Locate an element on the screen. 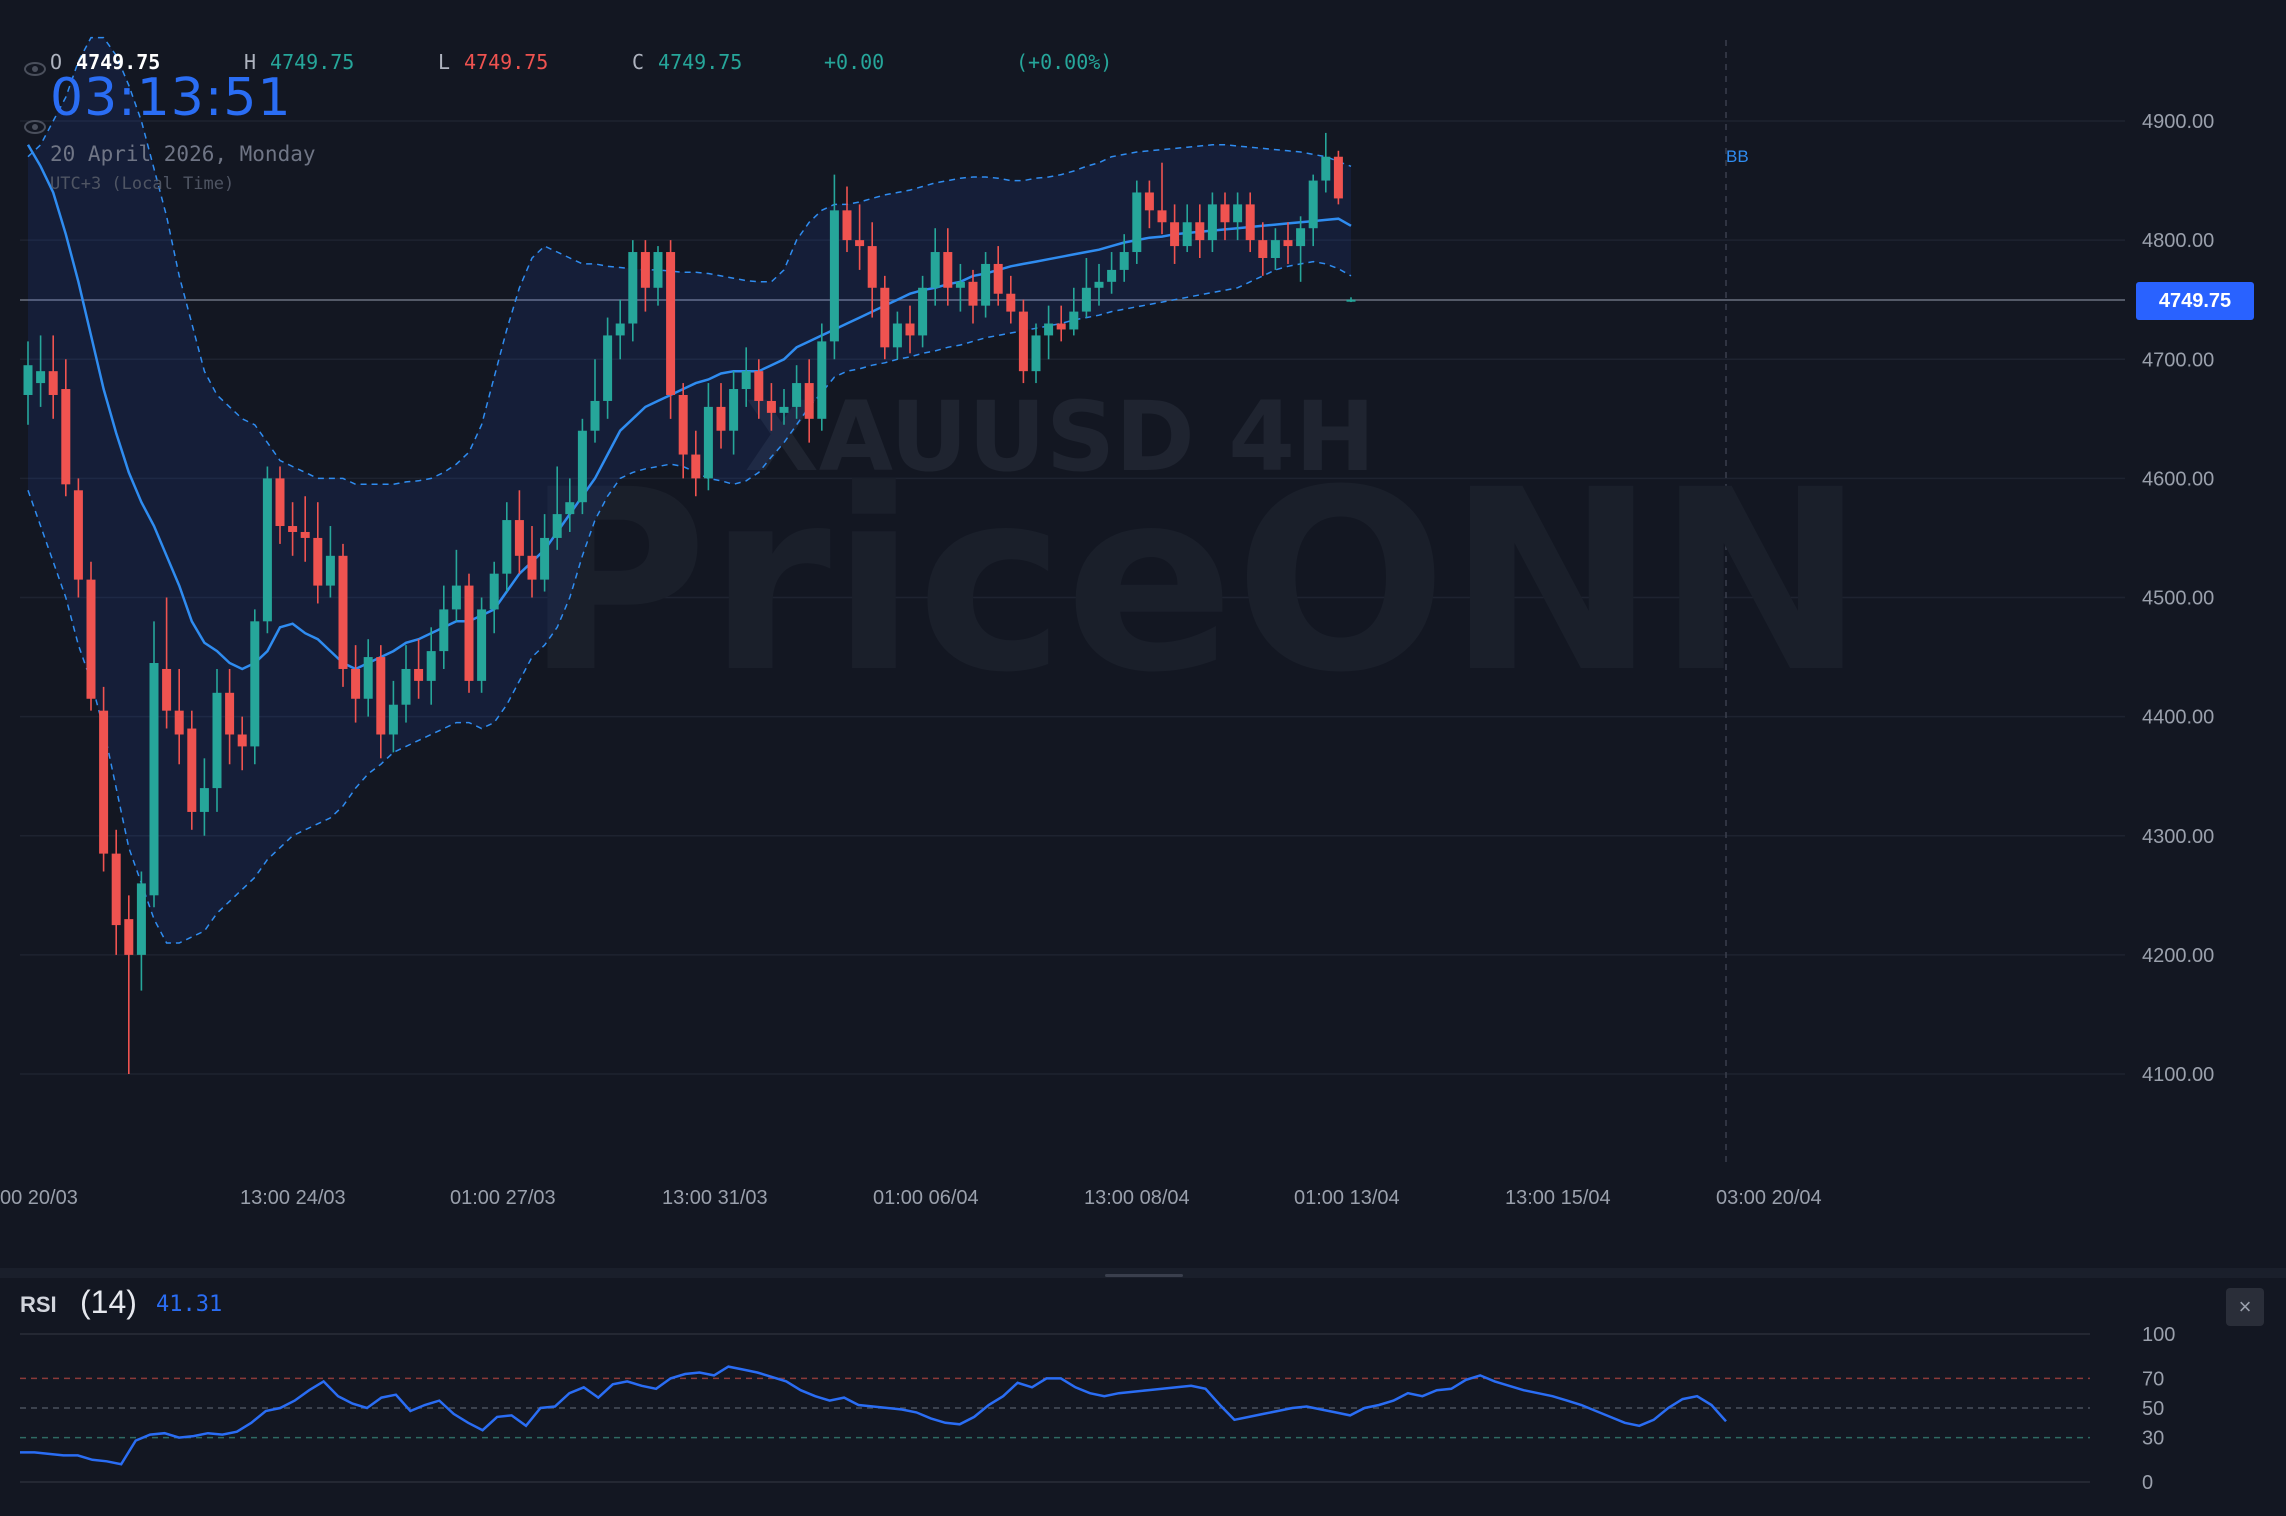 This screenshot has height=1516, width=2286. x-tick-label: 13:00 24/03 is located at coordinates (293, 1198).